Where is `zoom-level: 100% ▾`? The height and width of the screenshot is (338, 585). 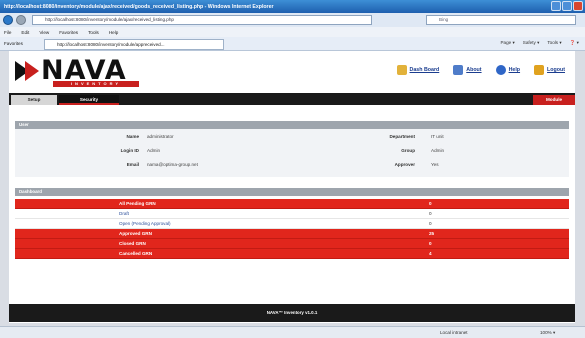
zoom-level: 100% ▾ is located at coordinates (547, 332).